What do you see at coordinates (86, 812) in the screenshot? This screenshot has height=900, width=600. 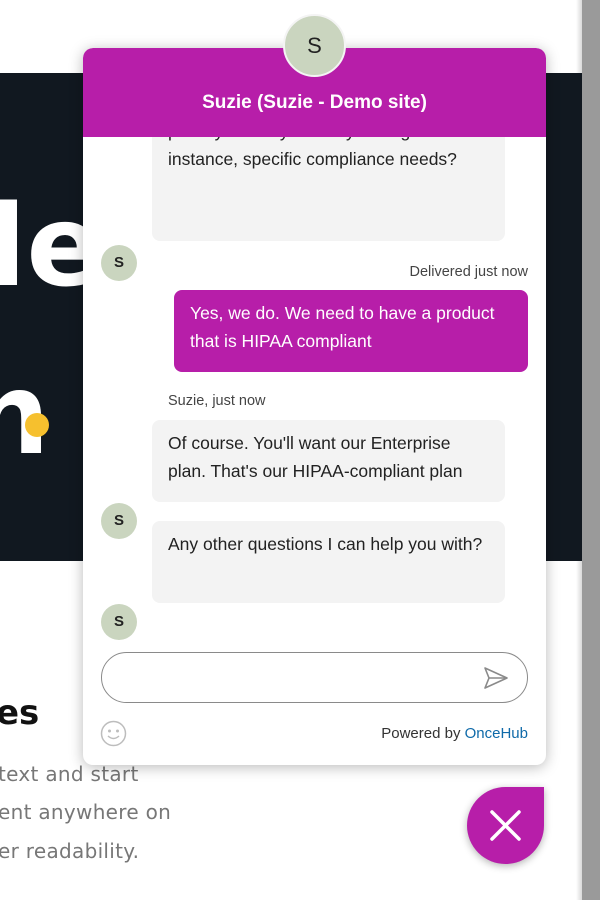 I see `section-text-line: ent anywhere on` at bounding box center [86, 812].